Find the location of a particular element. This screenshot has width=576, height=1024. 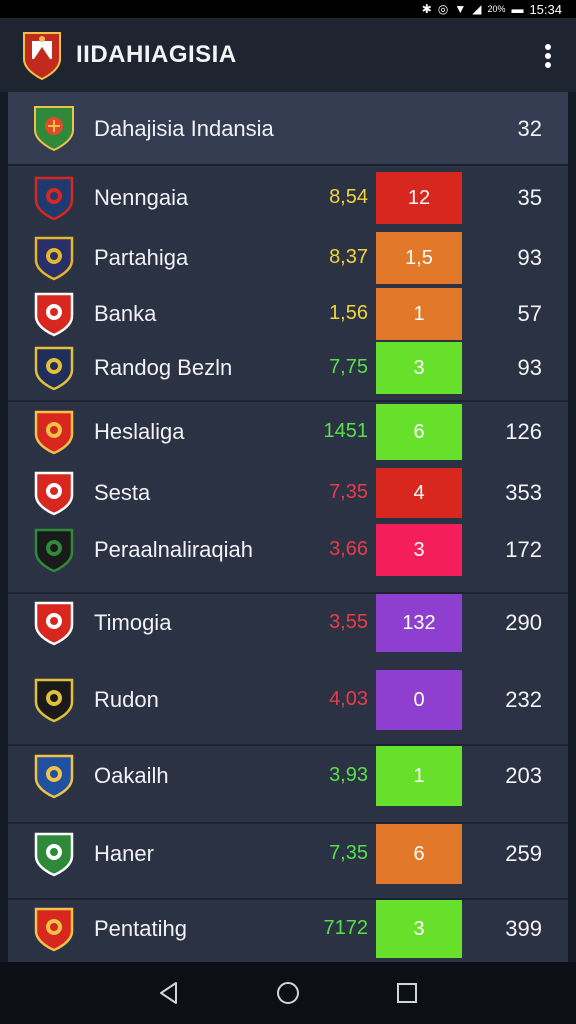

back-icon is located at coordinates (169, 993).